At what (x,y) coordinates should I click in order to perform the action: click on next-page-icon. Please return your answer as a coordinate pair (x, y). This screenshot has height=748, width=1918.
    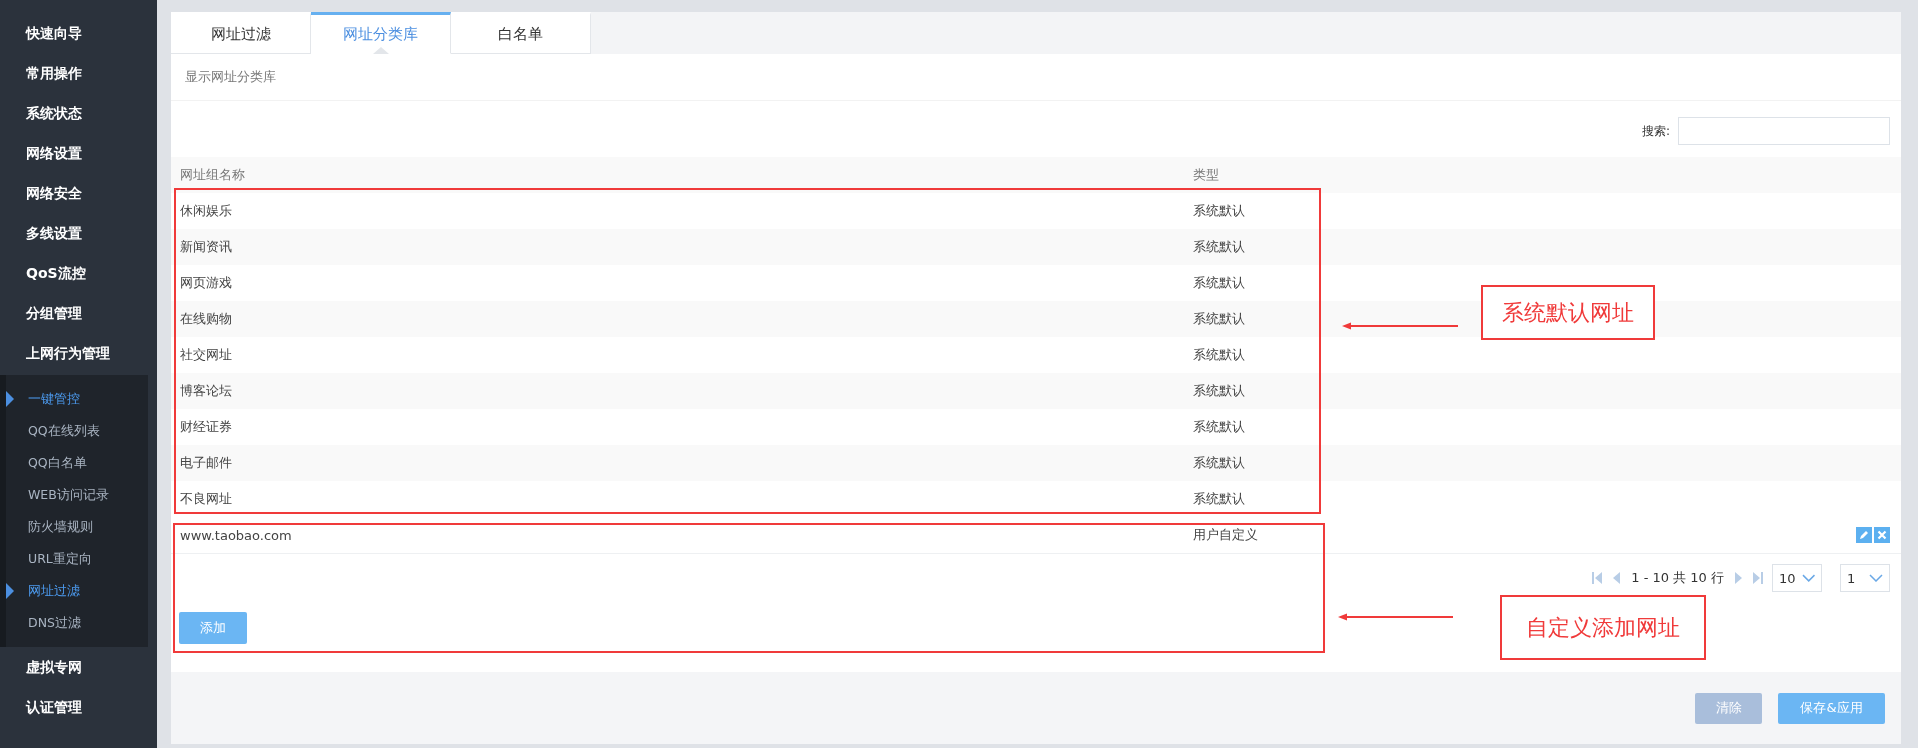
    Looking at the image, I should click on (1738, 578).